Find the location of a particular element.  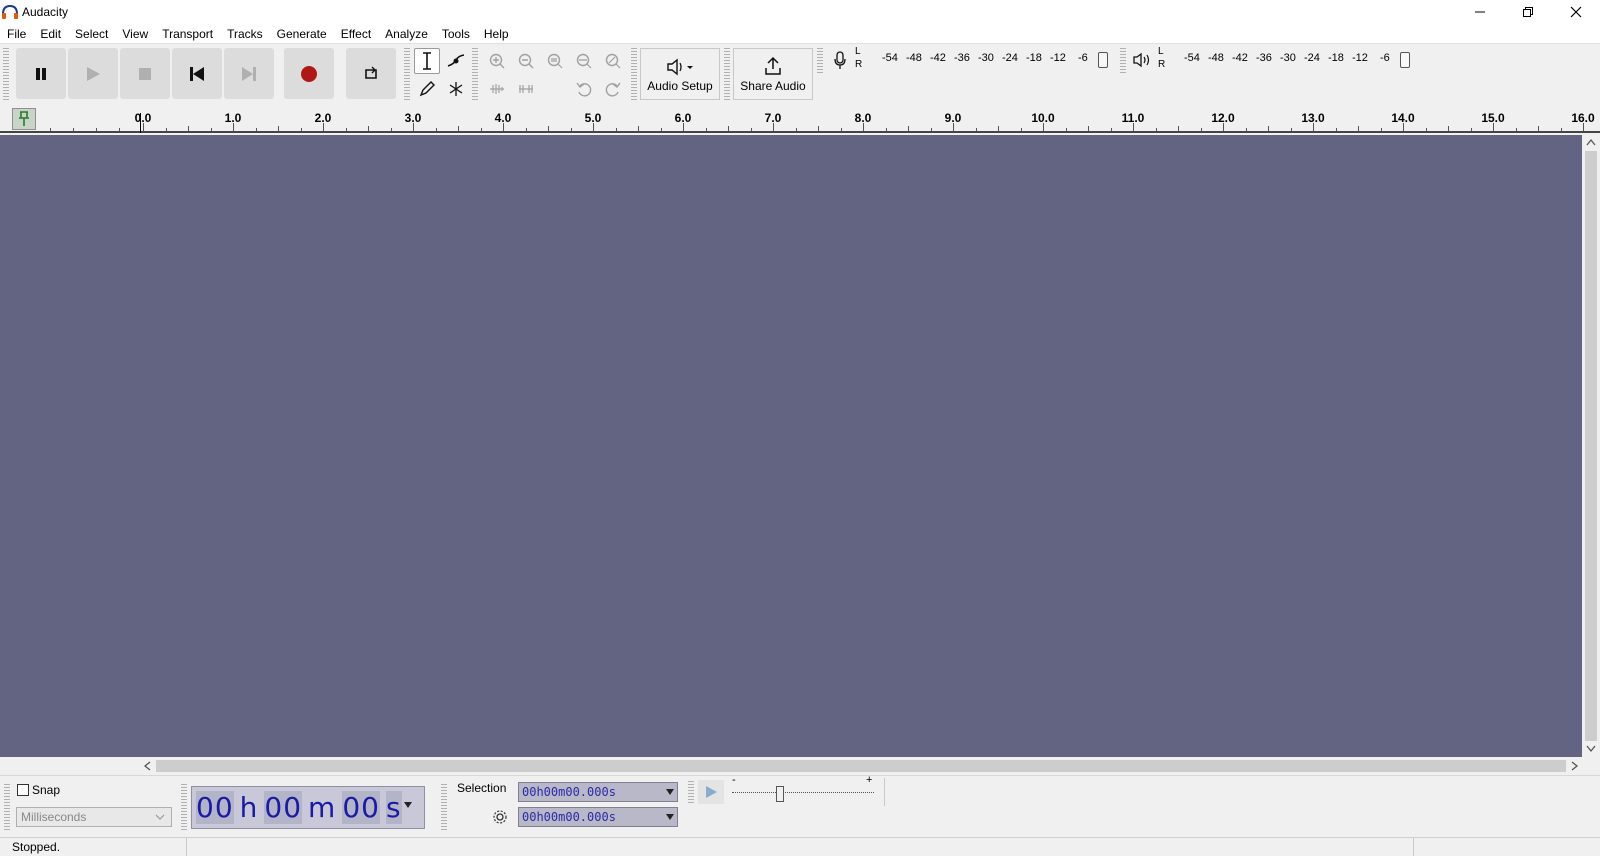

speaker-icon is located at coordinates (1142, 60).